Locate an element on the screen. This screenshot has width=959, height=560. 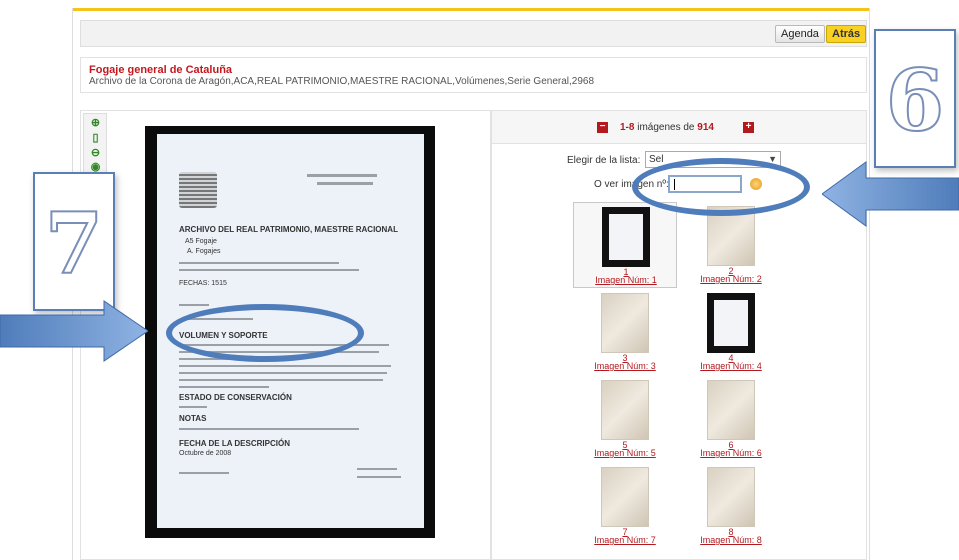
scan-line: A. Fogajes is located at coordinates (204, 251).